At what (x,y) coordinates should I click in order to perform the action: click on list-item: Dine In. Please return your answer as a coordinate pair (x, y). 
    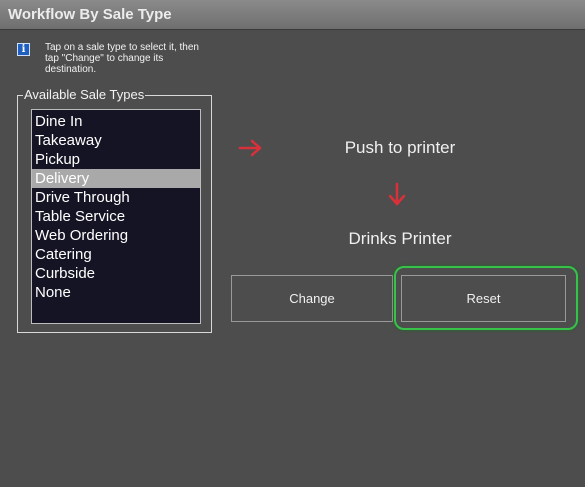
    Looking at the image, I should click on (116, 121).